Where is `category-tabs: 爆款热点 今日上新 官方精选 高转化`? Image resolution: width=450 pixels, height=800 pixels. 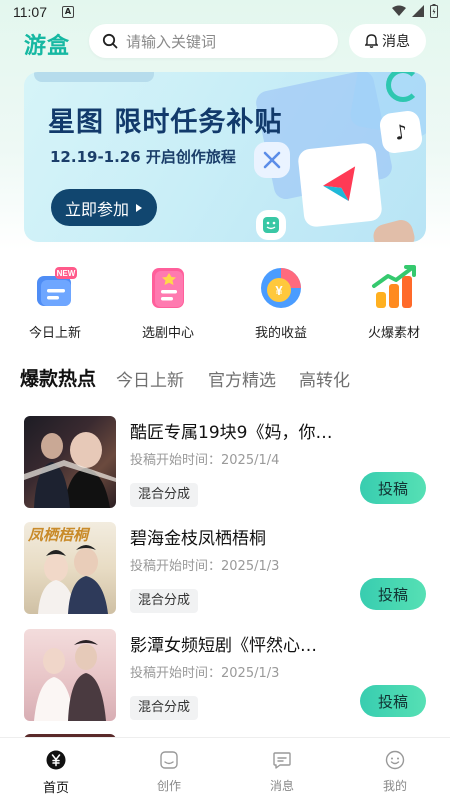
category-tabs: 爆款热点 今日上新 官方精选 高转化 is located at coordinates (230, 379).